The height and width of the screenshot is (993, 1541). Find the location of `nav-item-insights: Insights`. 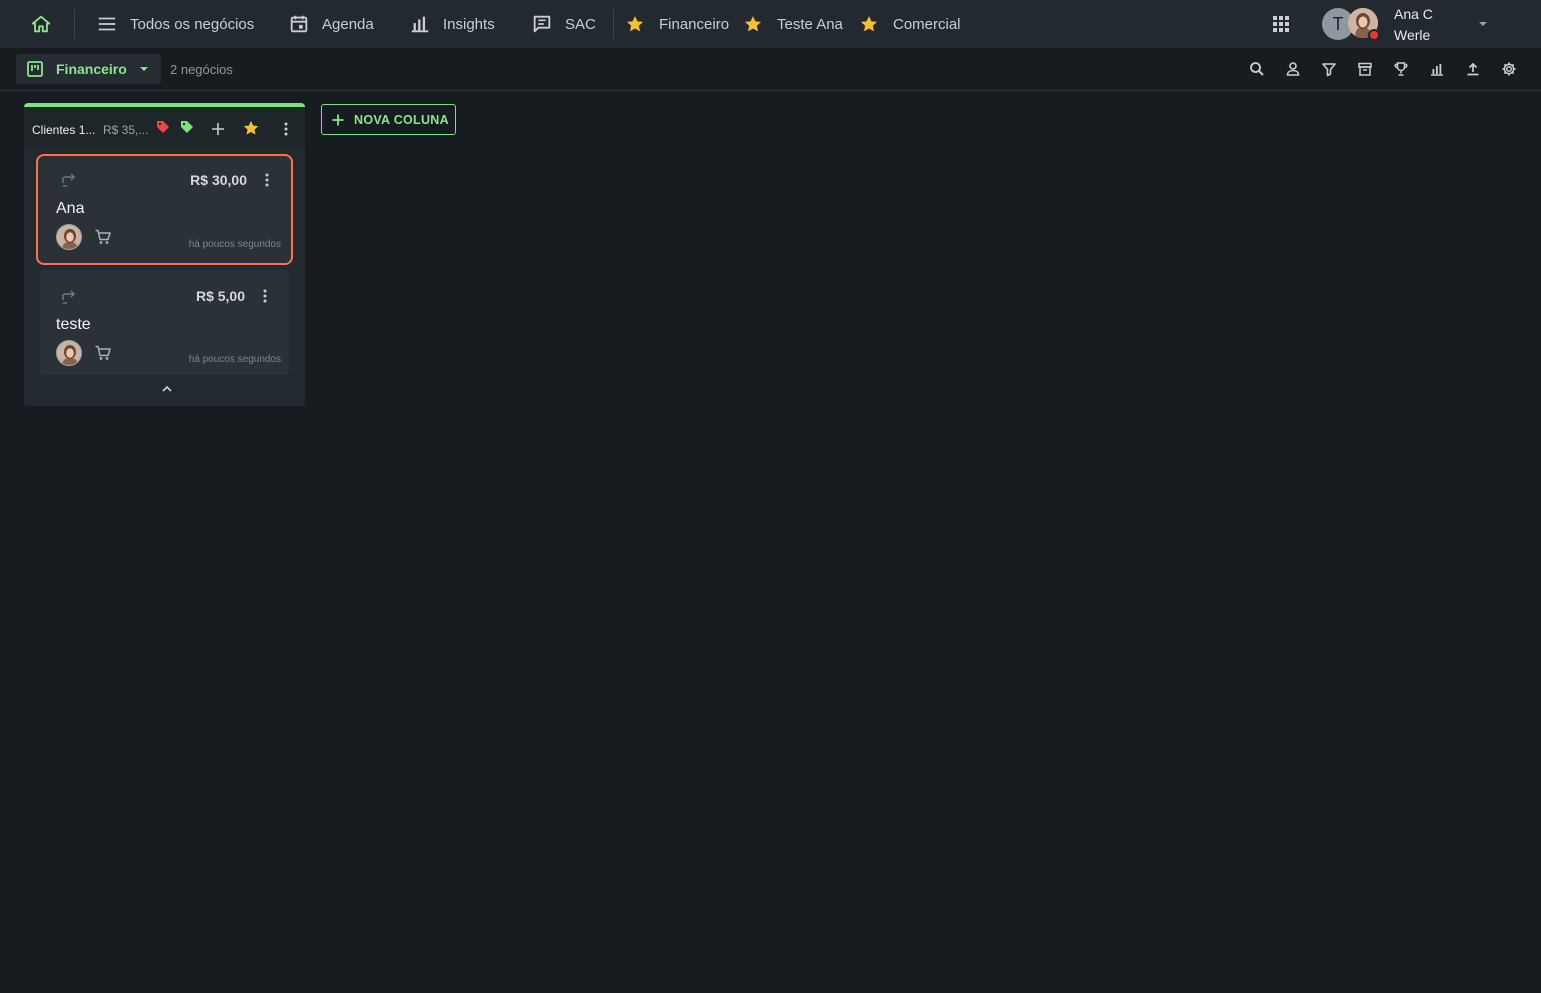

nav-item-insights: Insights is located at coordinates (452, 24).